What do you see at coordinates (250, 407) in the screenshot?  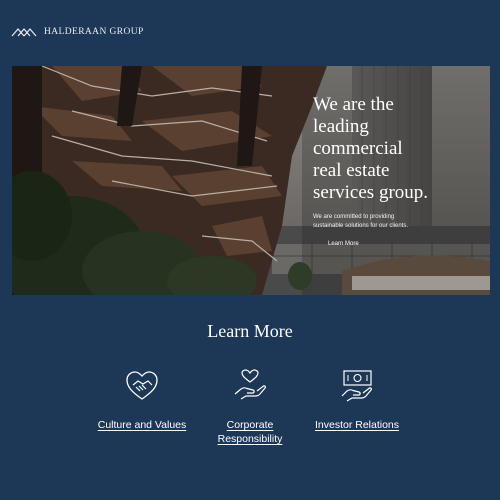 I see `corporate-responsibility-link: Corporate Responsibility` at bounding box center [250, 407].